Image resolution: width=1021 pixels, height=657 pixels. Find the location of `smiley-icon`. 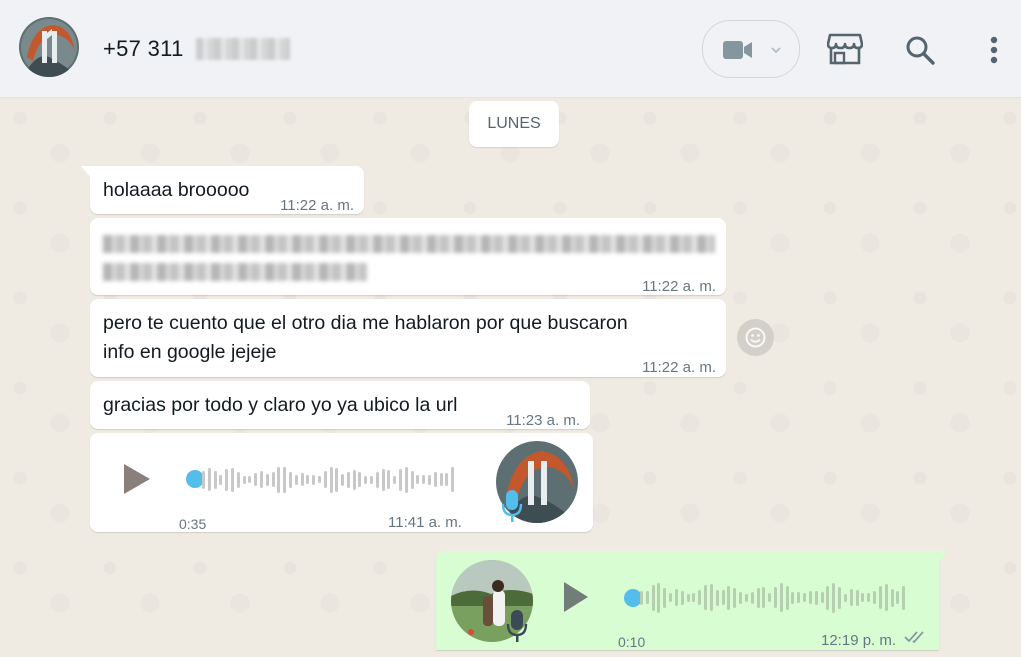

smiley-icon is located at coordinates (755, 337).